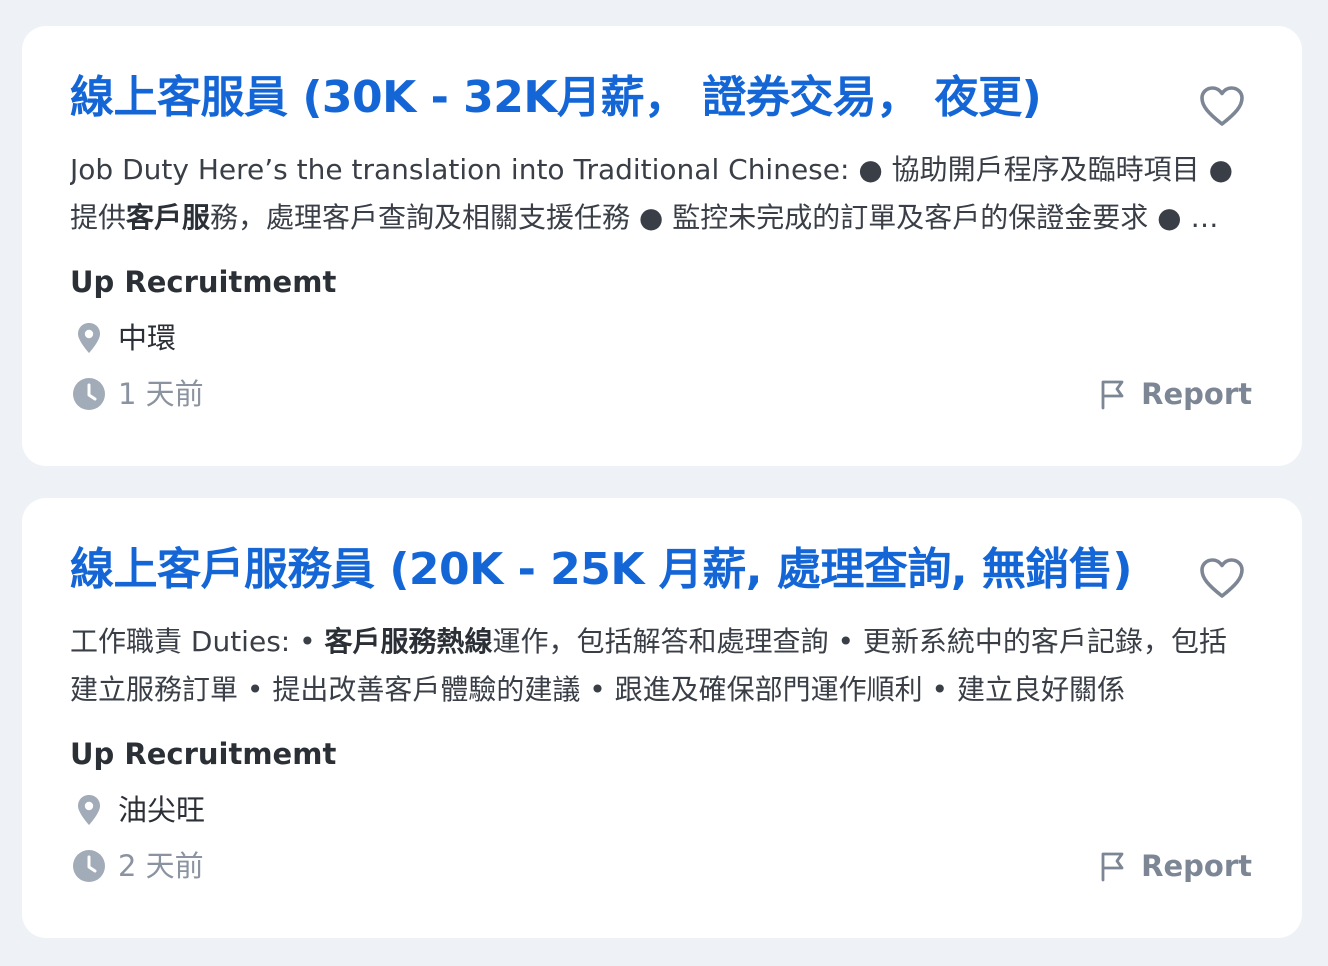 The height and width of the screenshot is (966, 1328). I want to click on job-posted-time: 2 天前, so click(137, 866).